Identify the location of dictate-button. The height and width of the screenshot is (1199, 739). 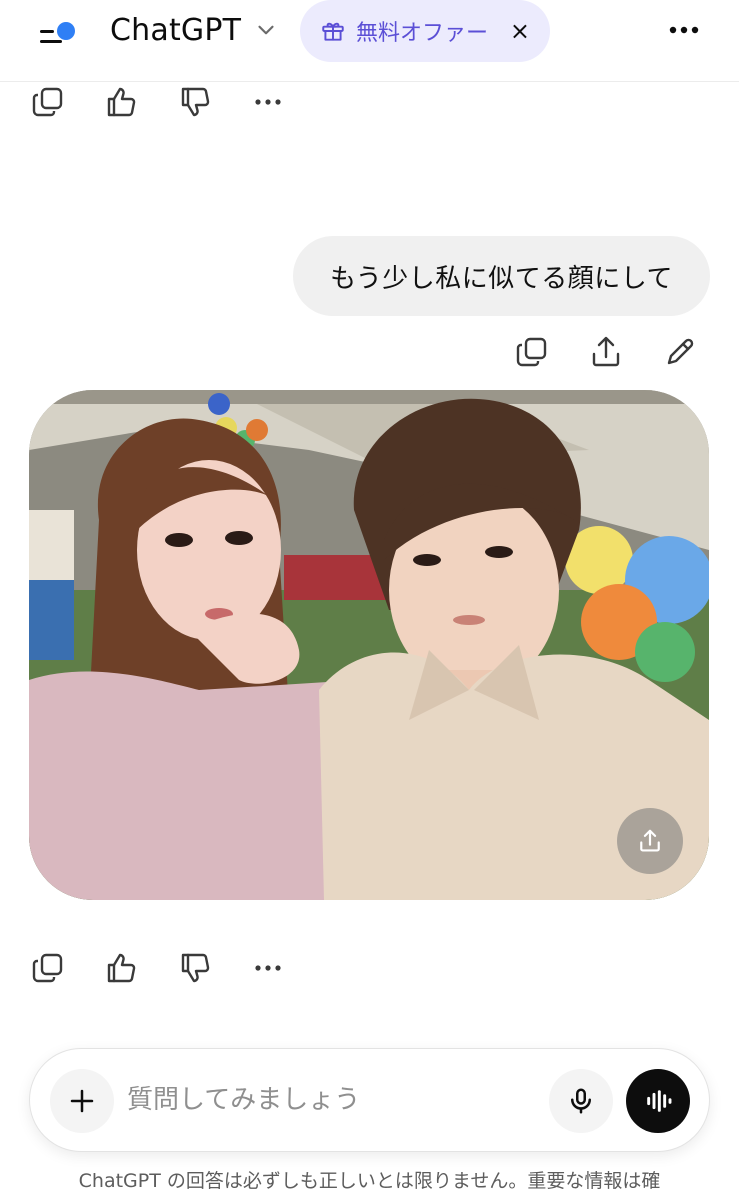
(581, 1101).